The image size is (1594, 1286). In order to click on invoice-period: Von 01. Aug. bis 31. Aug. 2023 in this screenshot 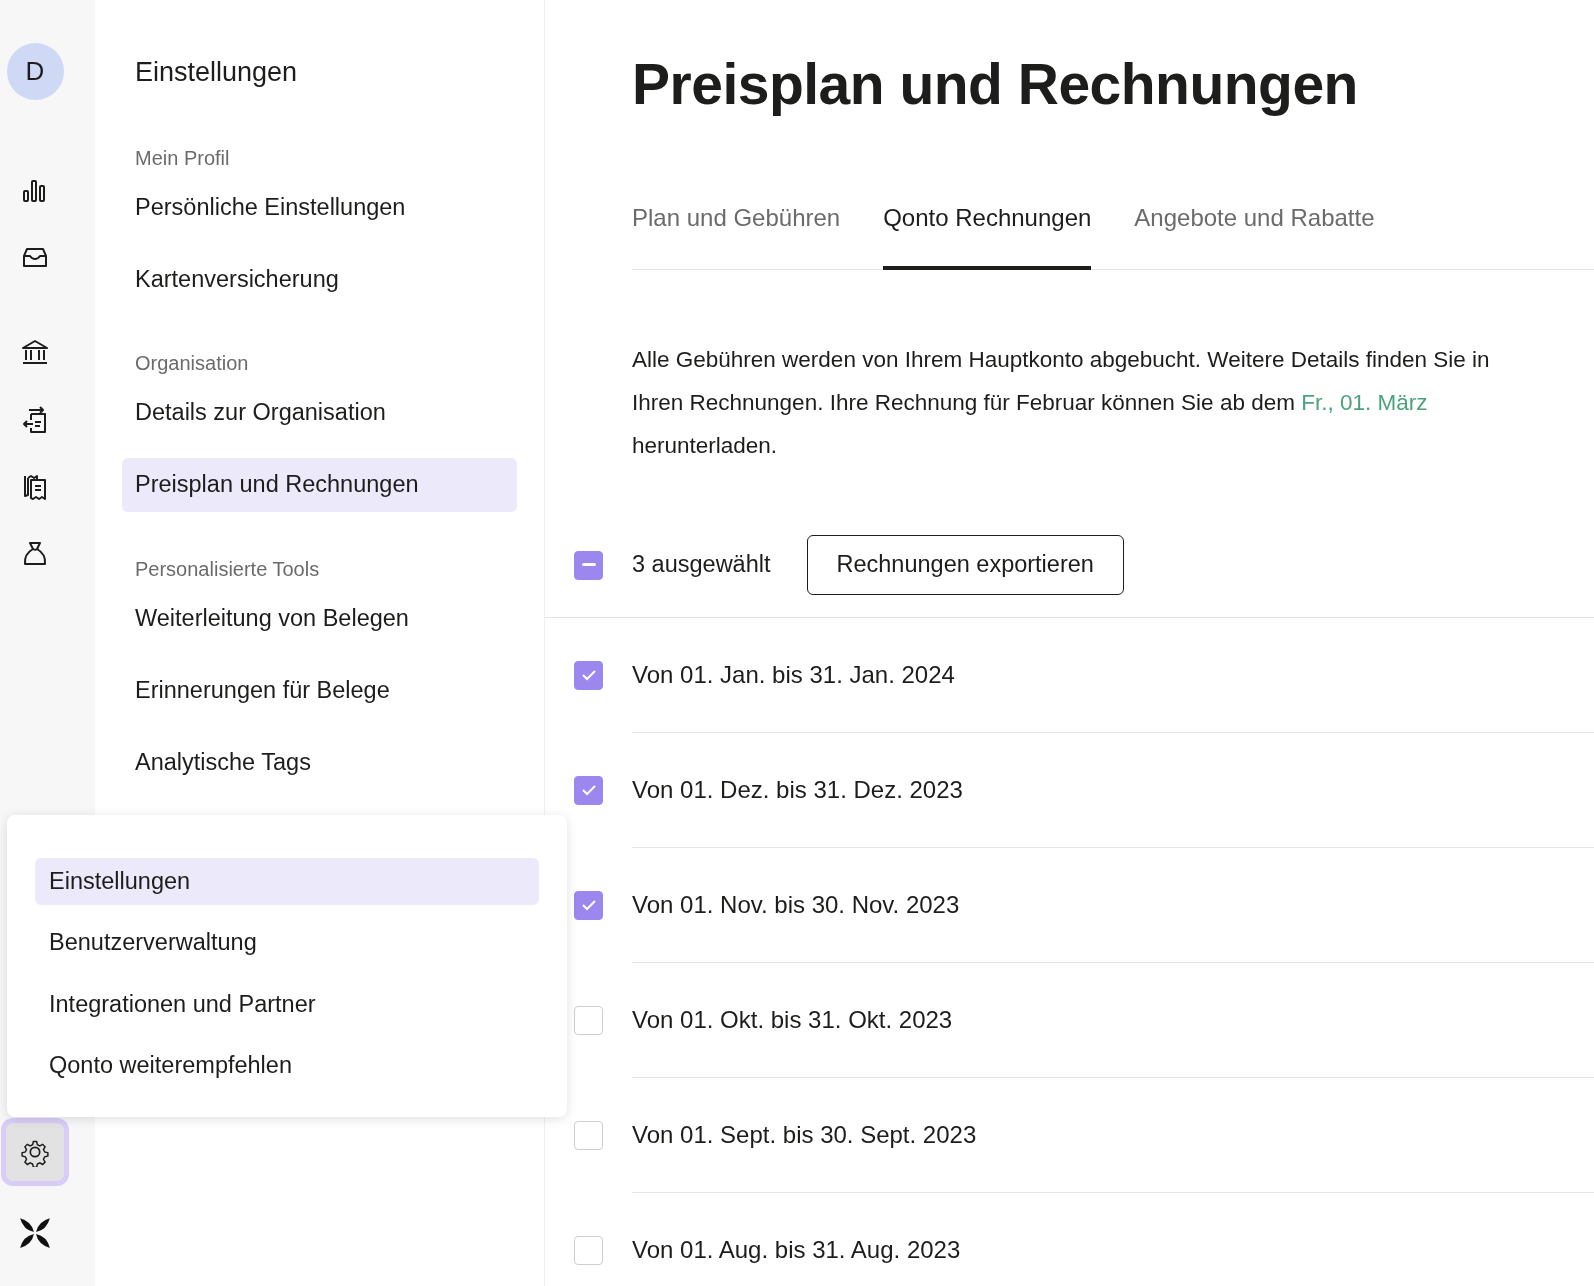, I will do `click(796, 1250)`.